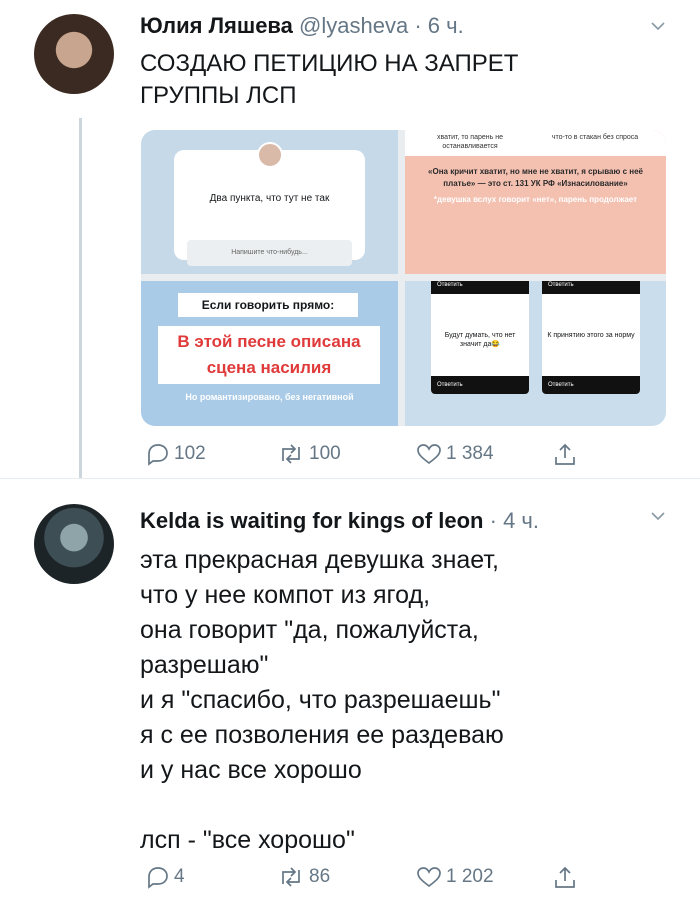  I want to click on card-text: К принятию этого за норму, so click(591, 335).